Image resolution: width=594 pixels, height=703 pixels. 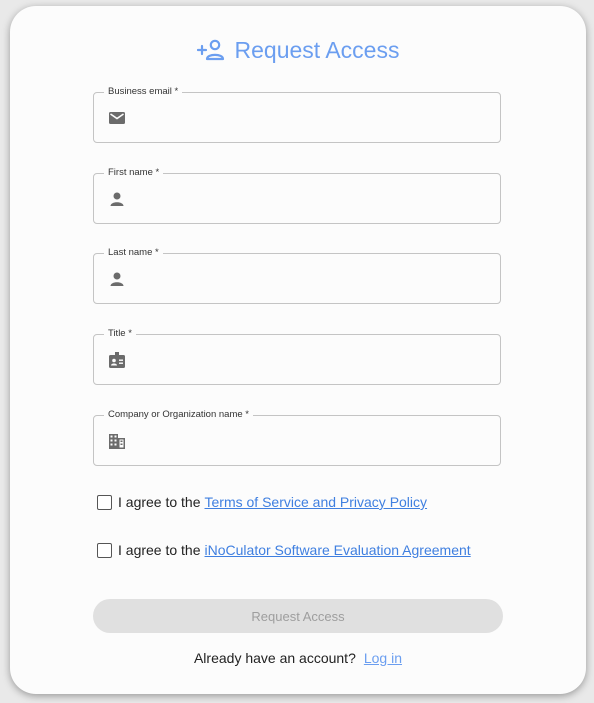 I want to click on business-email-label: Business email *, so click(x=143, y=92).